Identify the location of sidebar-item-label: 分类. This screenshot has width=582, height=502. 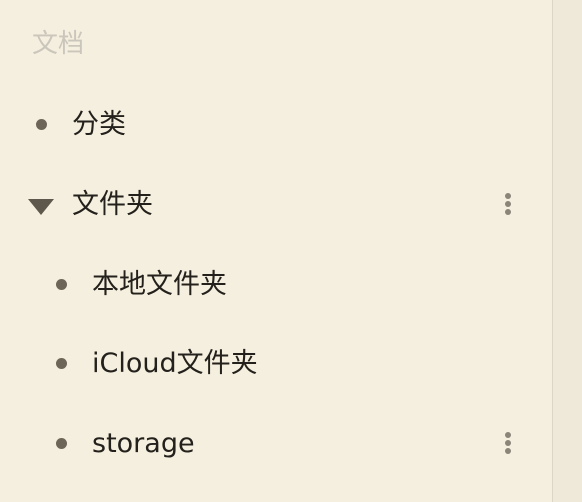
(99, 124).